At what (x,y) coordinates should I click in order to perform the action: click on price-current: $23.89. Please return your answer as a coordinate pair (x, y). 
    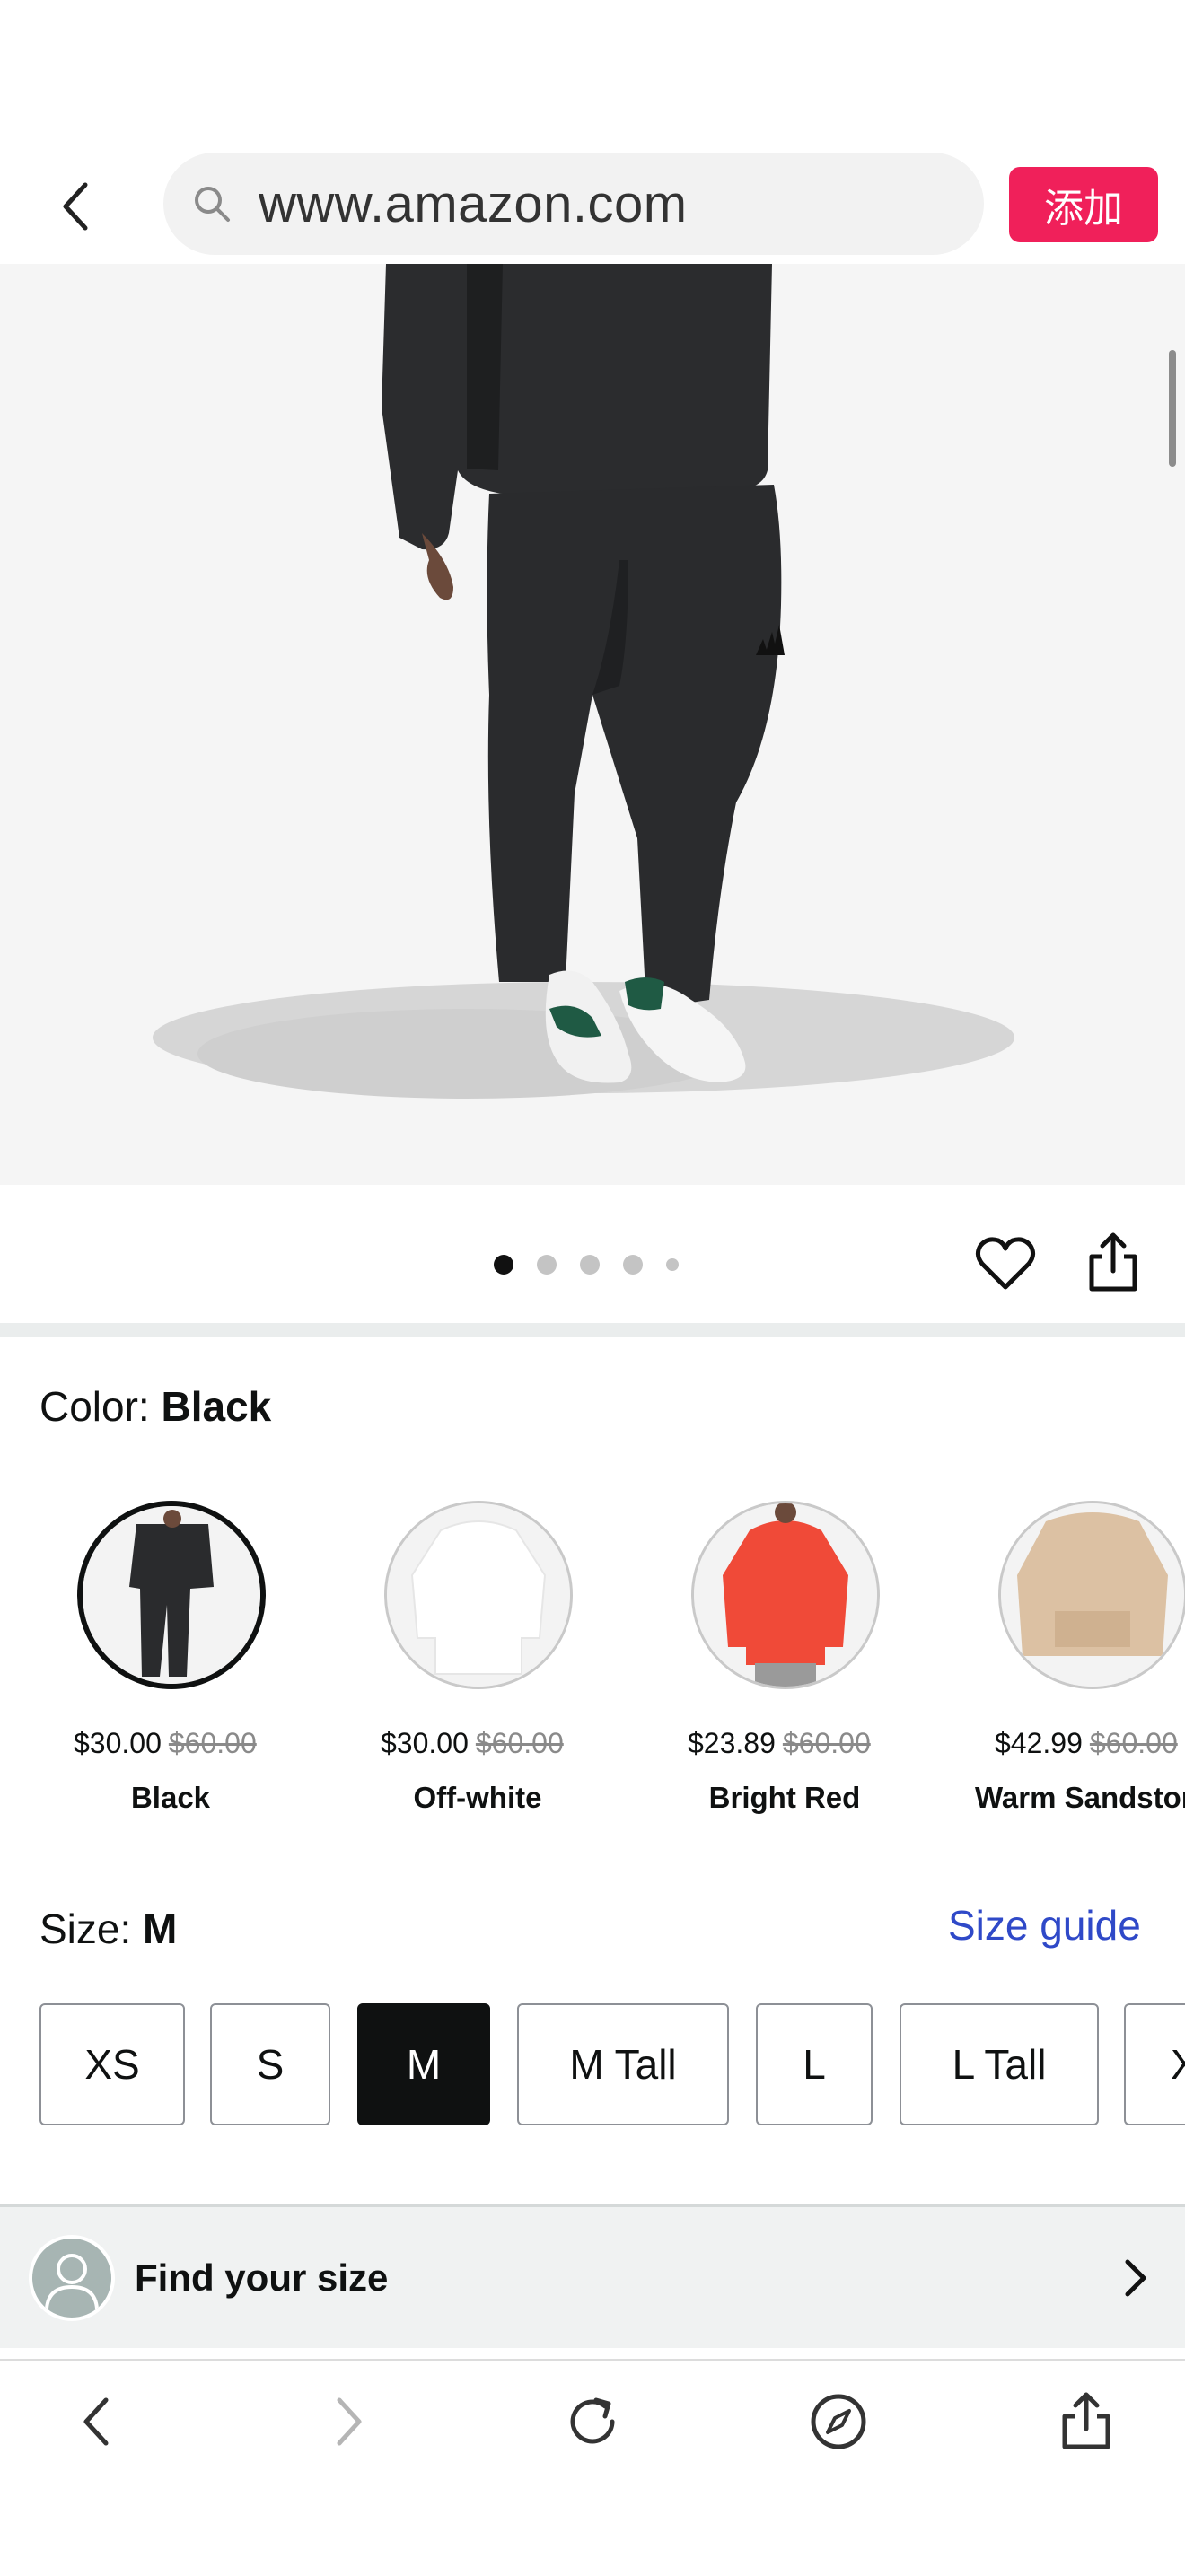
    Looking at the image, I should click on (732, 1743).